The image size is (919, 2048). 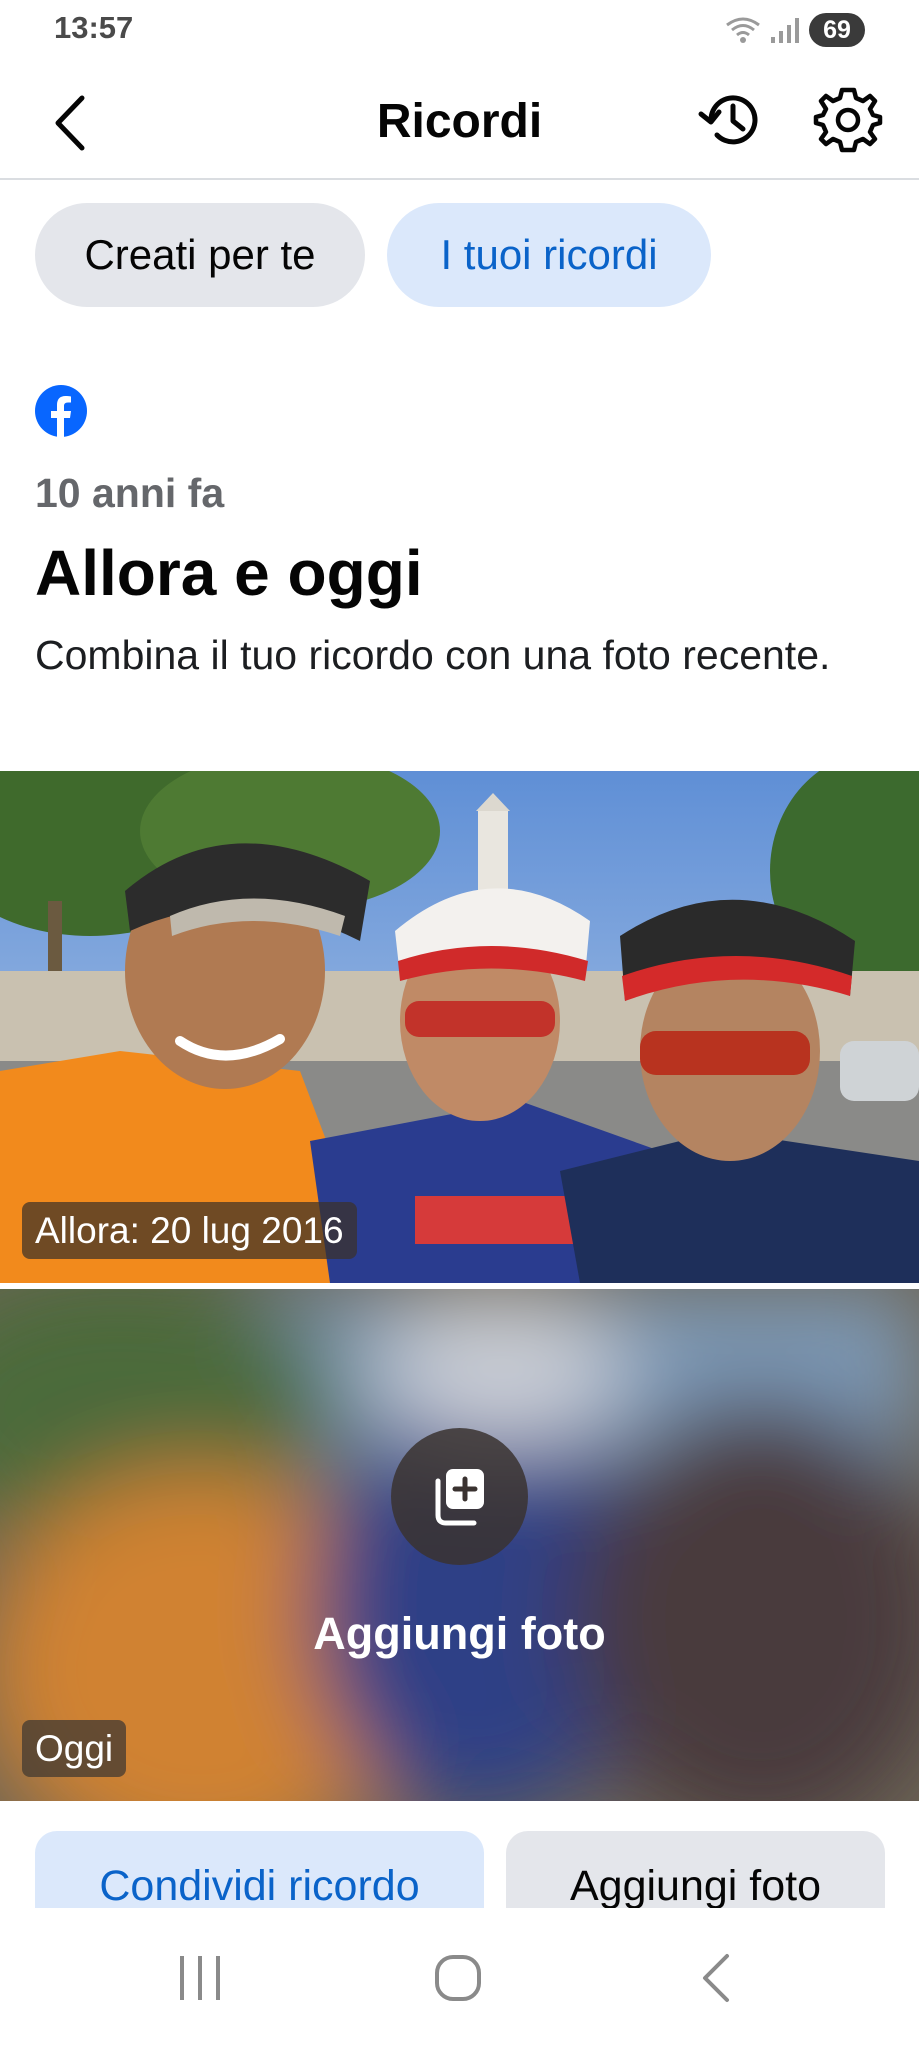 I want to click on tab-your-memories: I tuoi ricordi, so click(x=549, y=255).